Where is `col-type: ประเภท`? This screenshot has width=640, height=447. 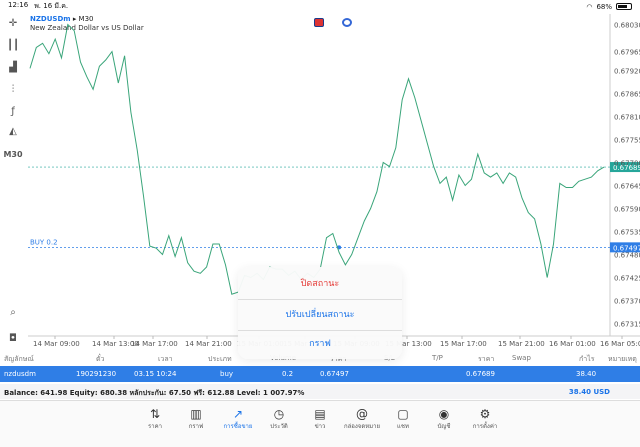 col-type: ประเภท is located at coordinates (220, 359).